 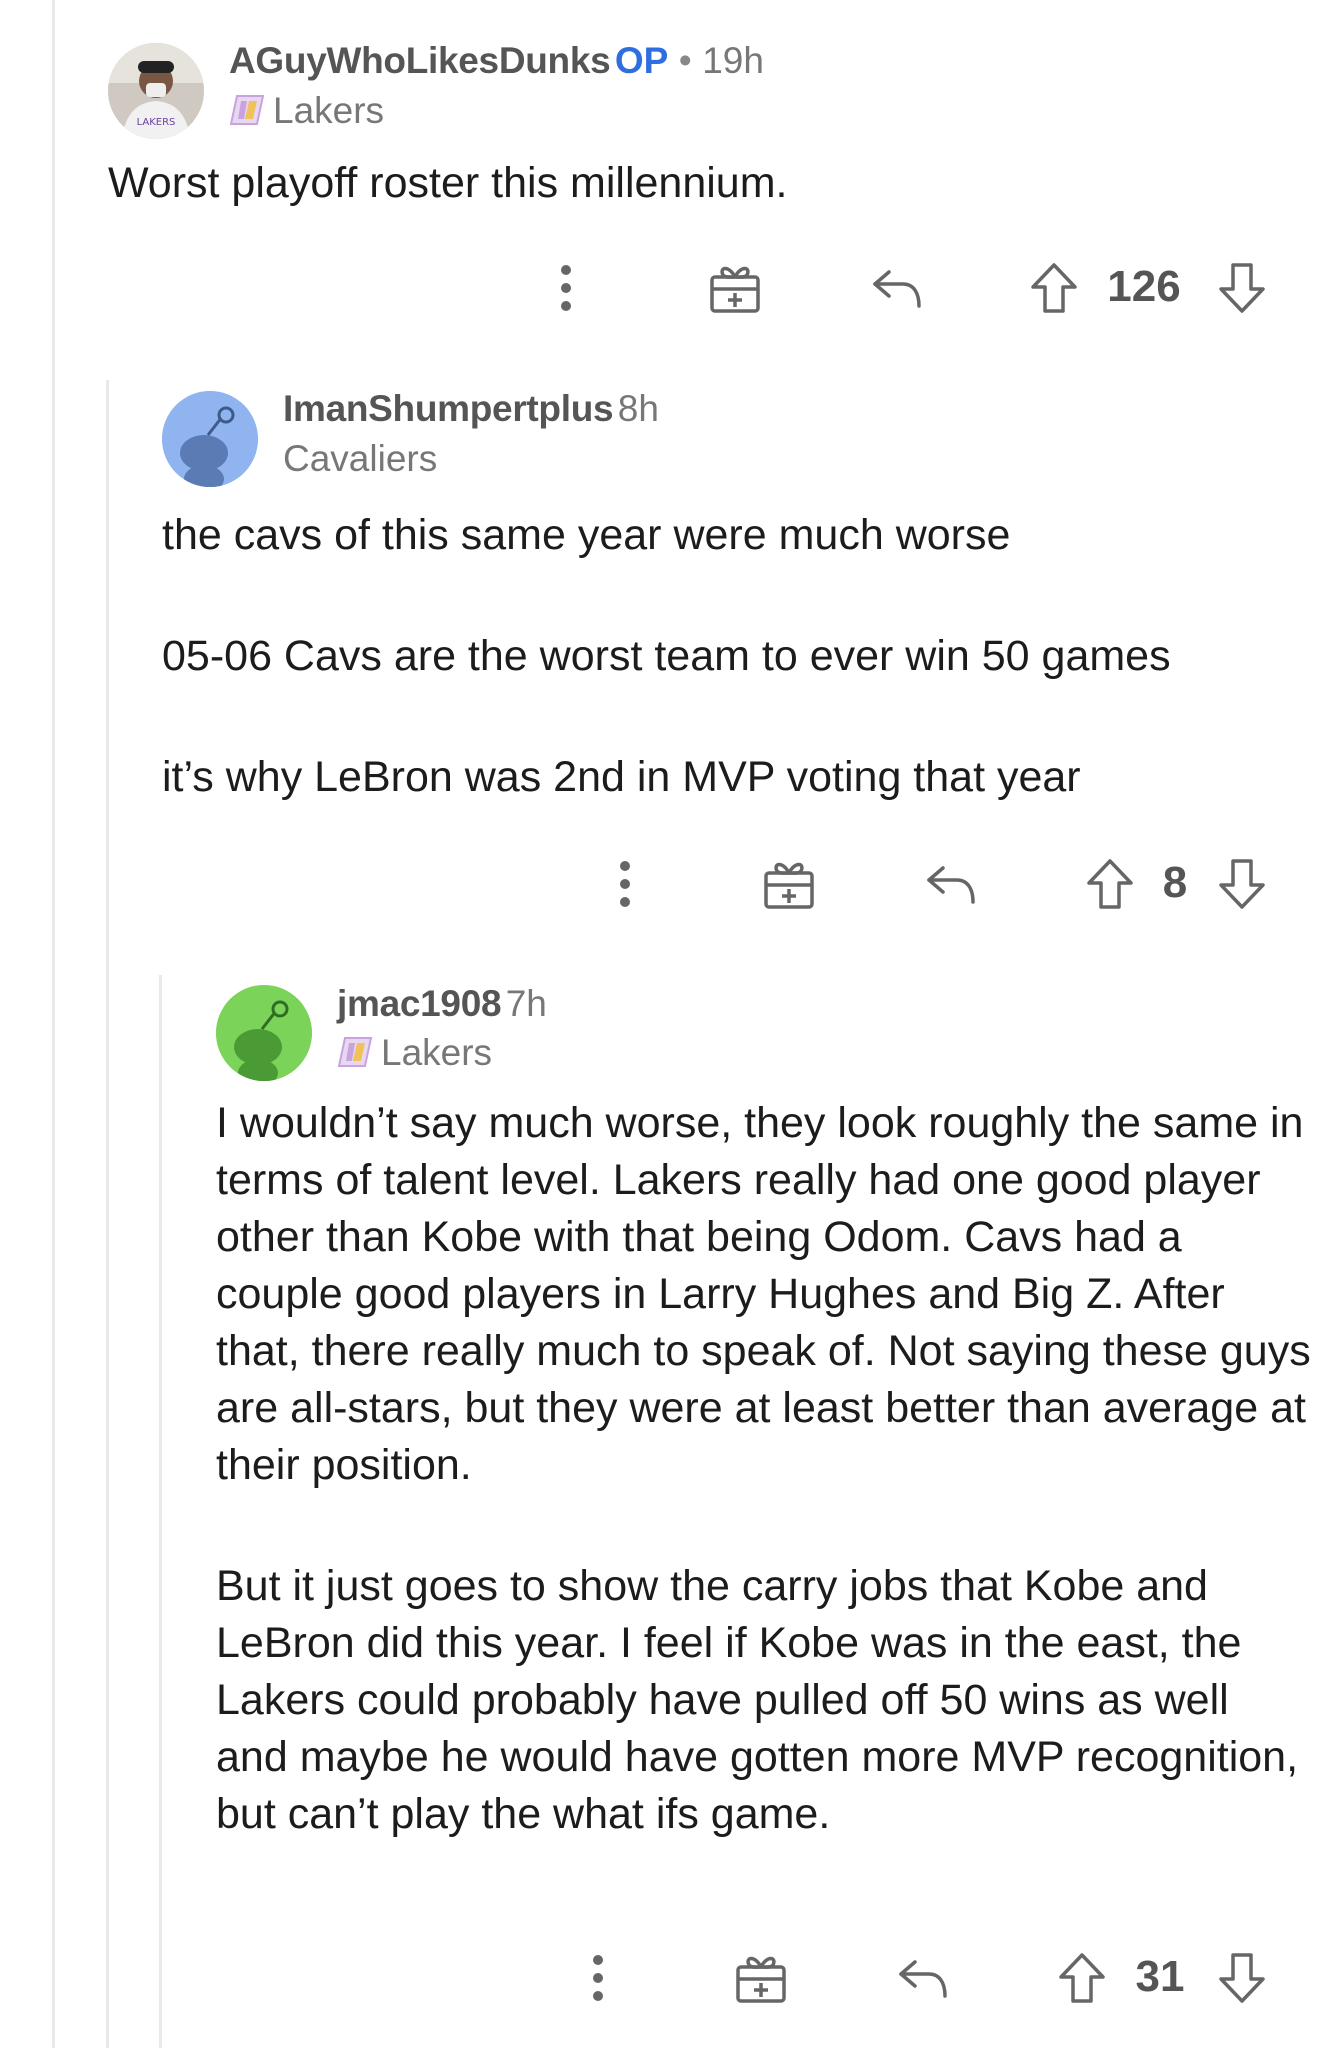 What do you see at coordinates (1160, 1976) in the screenshot?
I see `vote-score: 31` at bounding box center [1160, 1976].